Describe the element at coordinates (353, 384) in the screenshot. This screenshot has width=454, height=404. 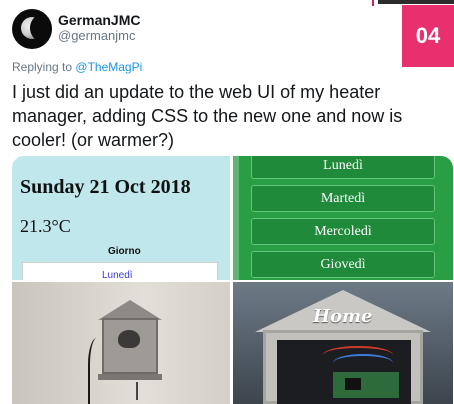
I see `chip` at that location.